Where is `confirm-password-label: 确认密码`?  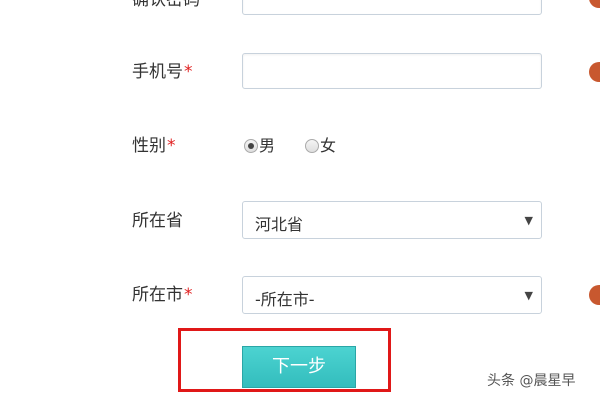 confirm-password-label: 确认密码 is located at coordinates (166, 5).